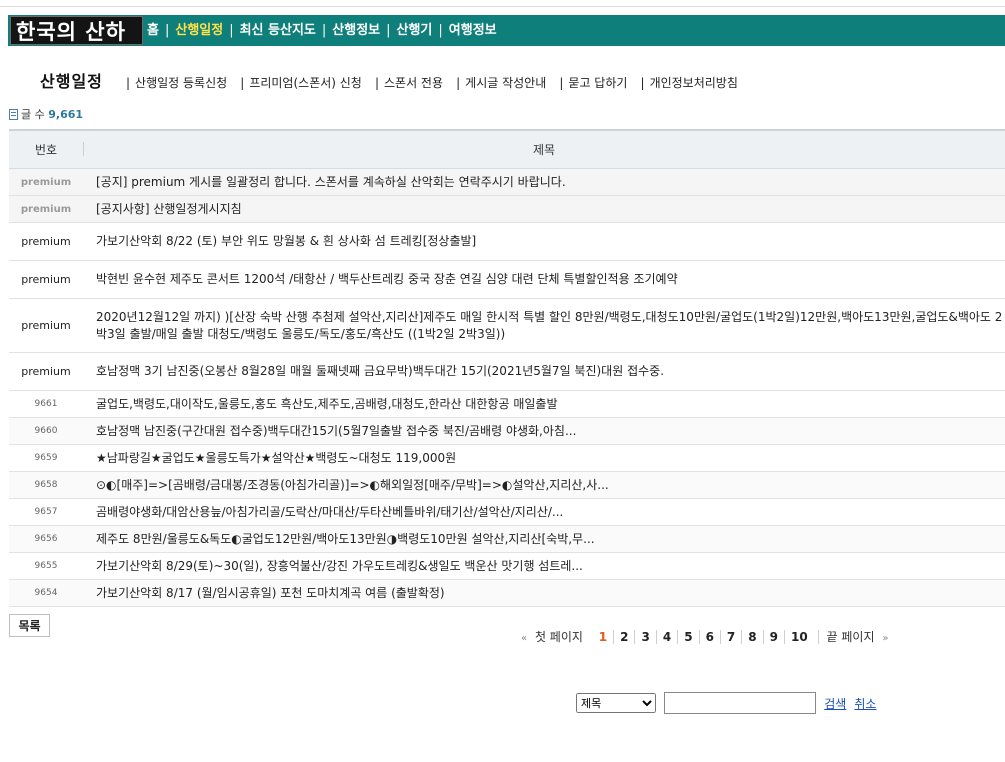  I want to click on search-field-select: 제목, so click(616, 703).